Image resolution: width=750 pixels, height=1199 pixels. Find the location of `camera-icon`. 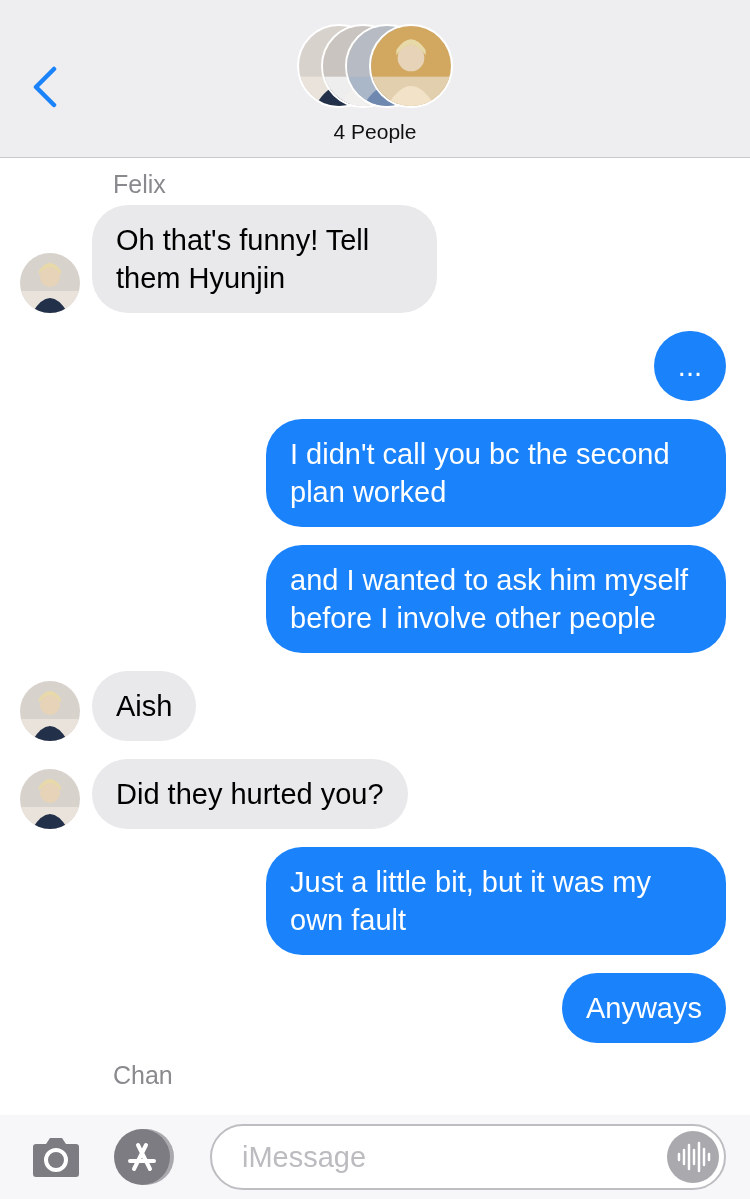

camera-icon is located at coordinates (56, 1157).